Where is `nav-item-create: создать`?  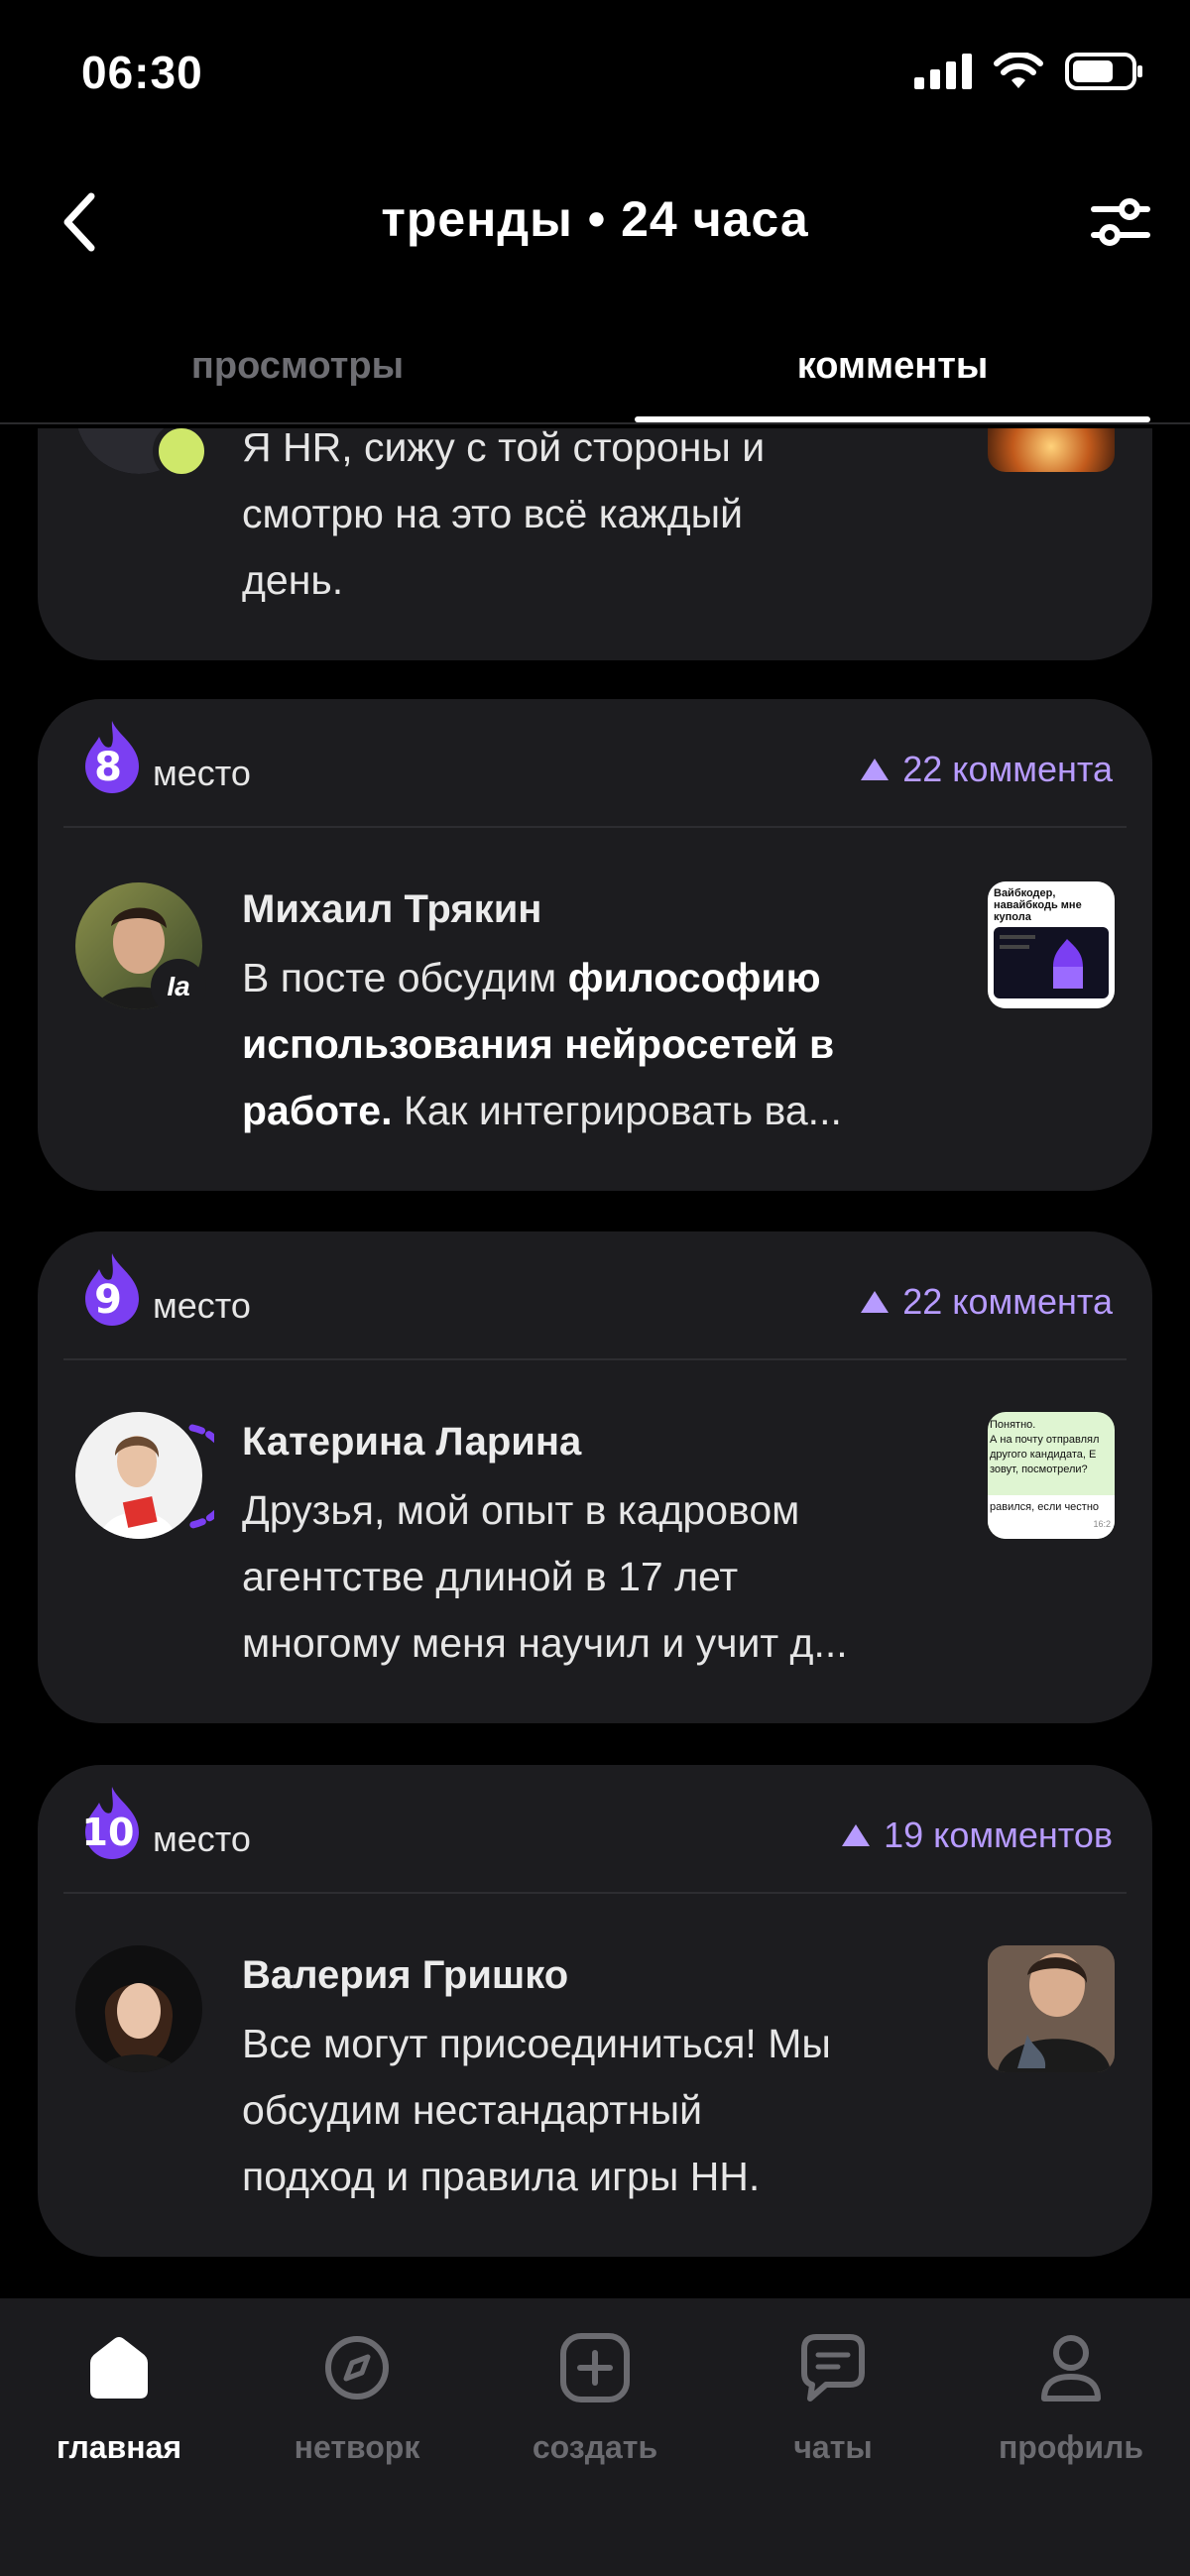 nav-item-create: создать is located at coordinates (595, 2397).